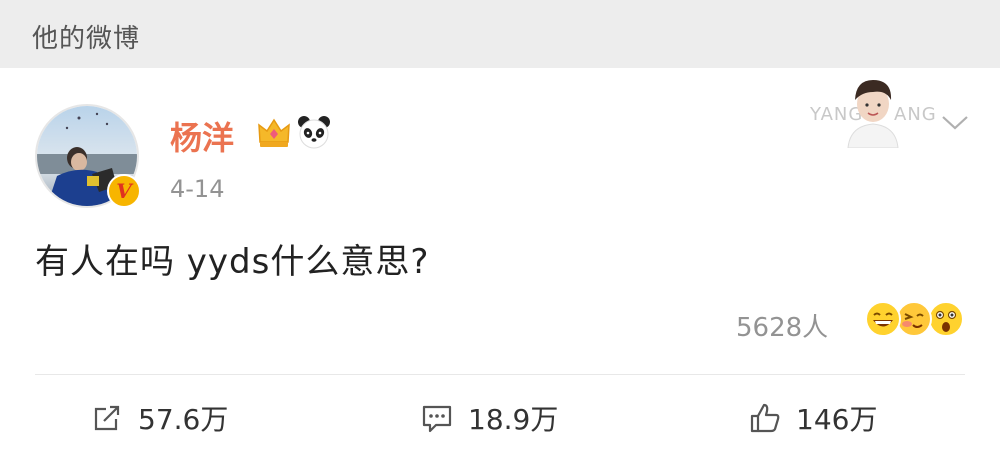 This screenshot has width=1000, height=455. What do you see at coordinates (86, 39) in the screenshot?
I see `section-title: 他的微博` at bounding box center [86, 39].